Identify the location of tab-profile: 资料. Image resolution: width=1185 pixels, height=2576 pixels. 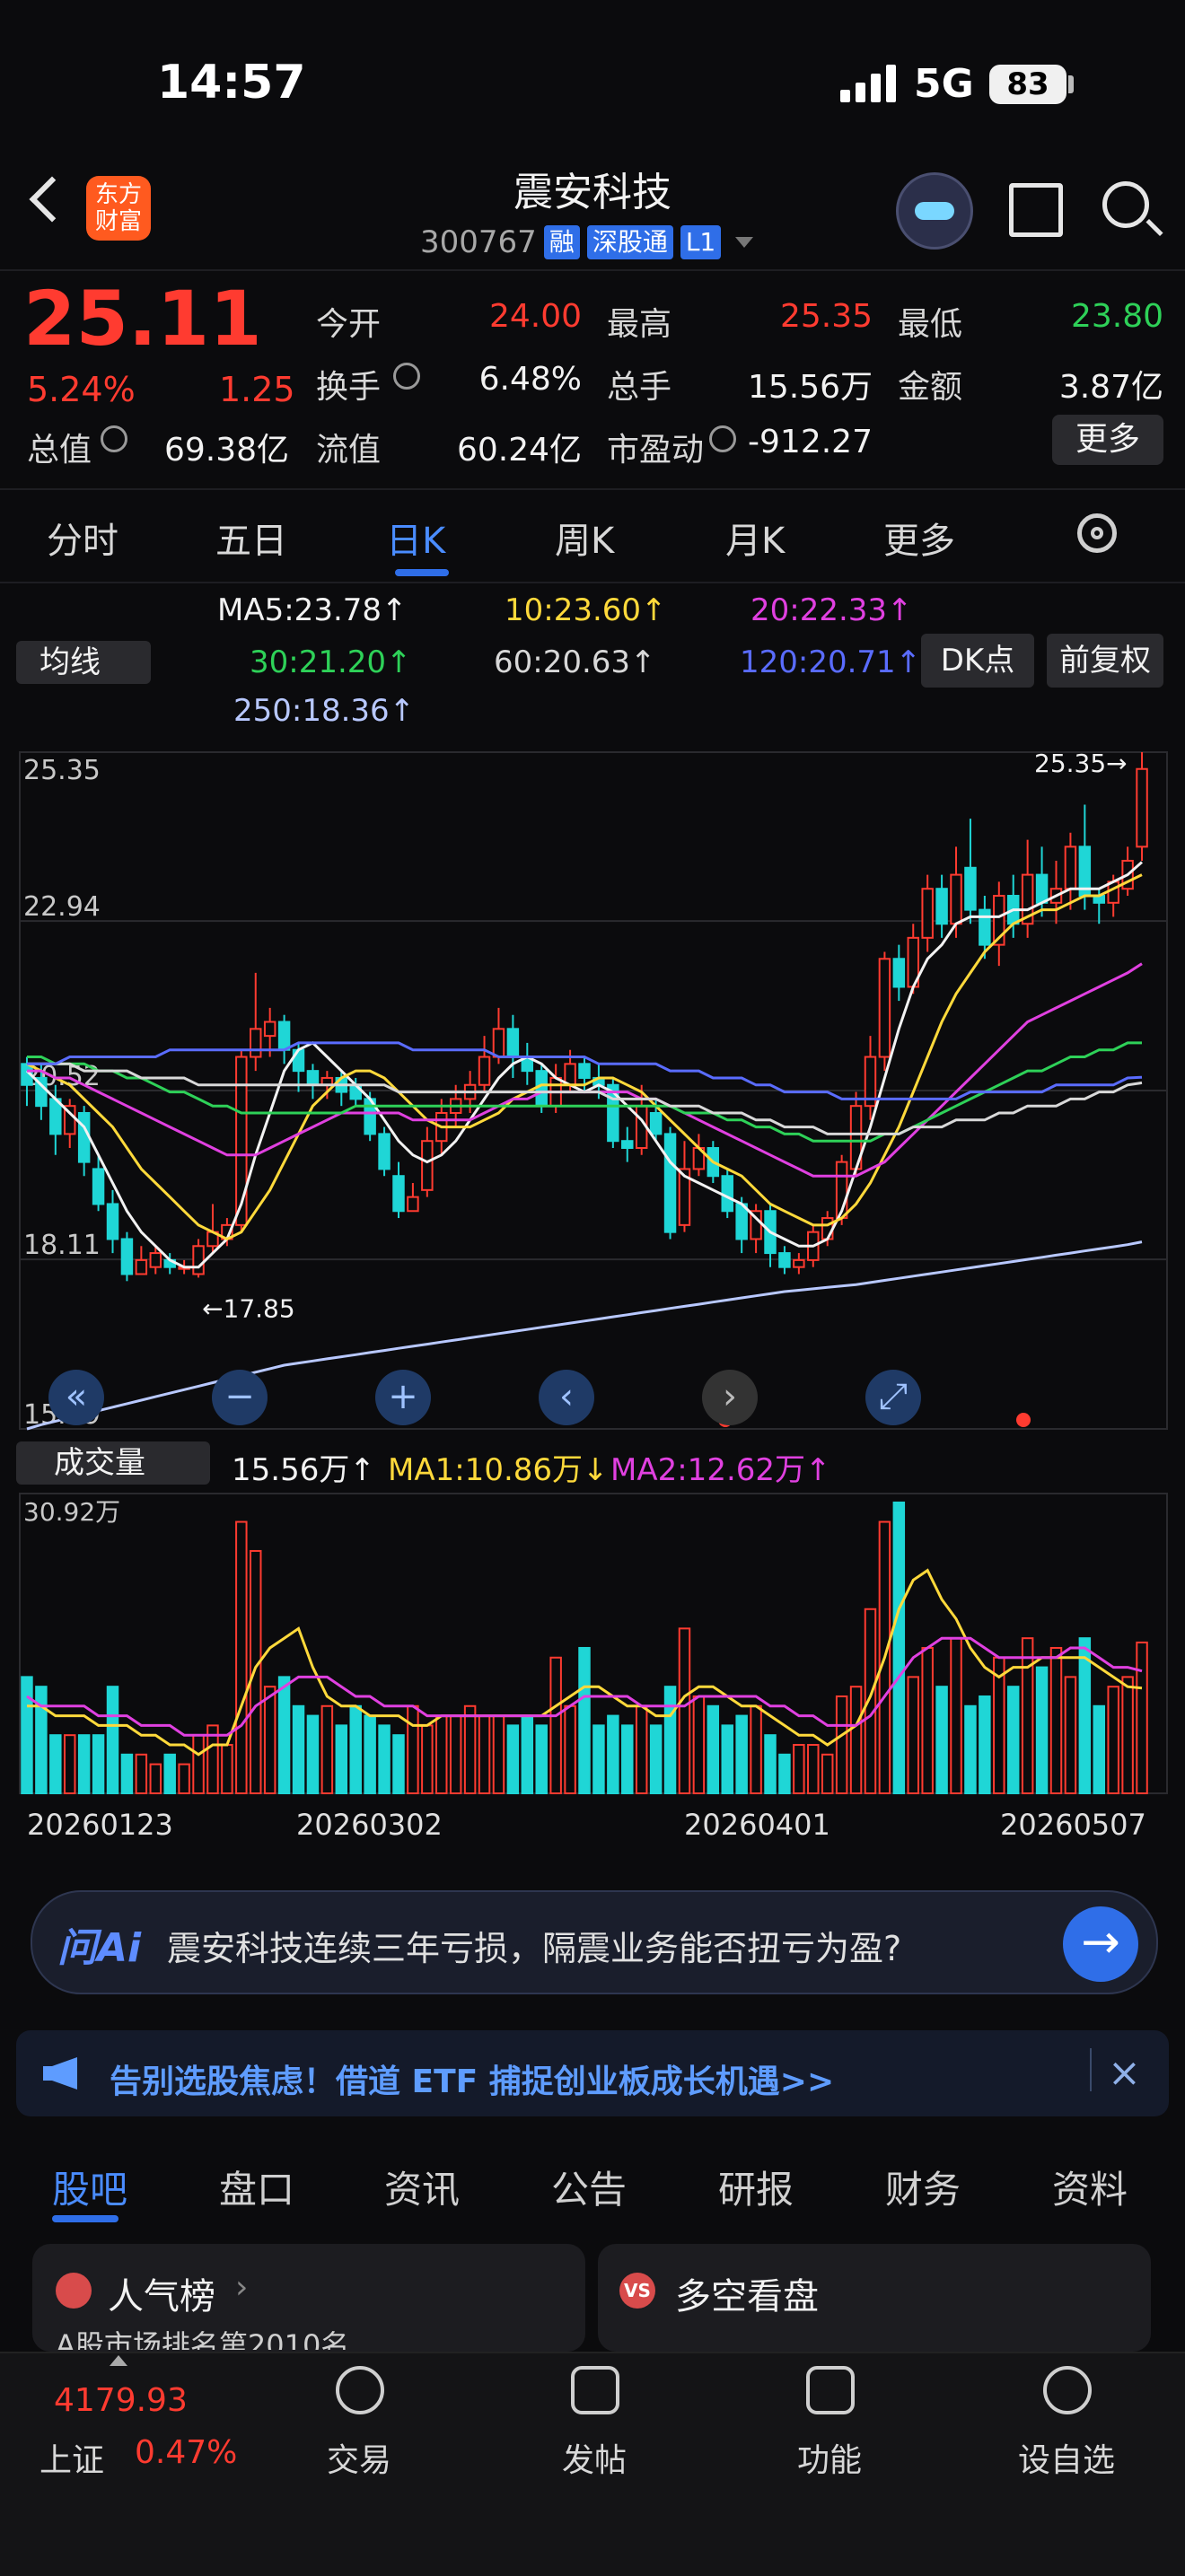
(1090, 2187).